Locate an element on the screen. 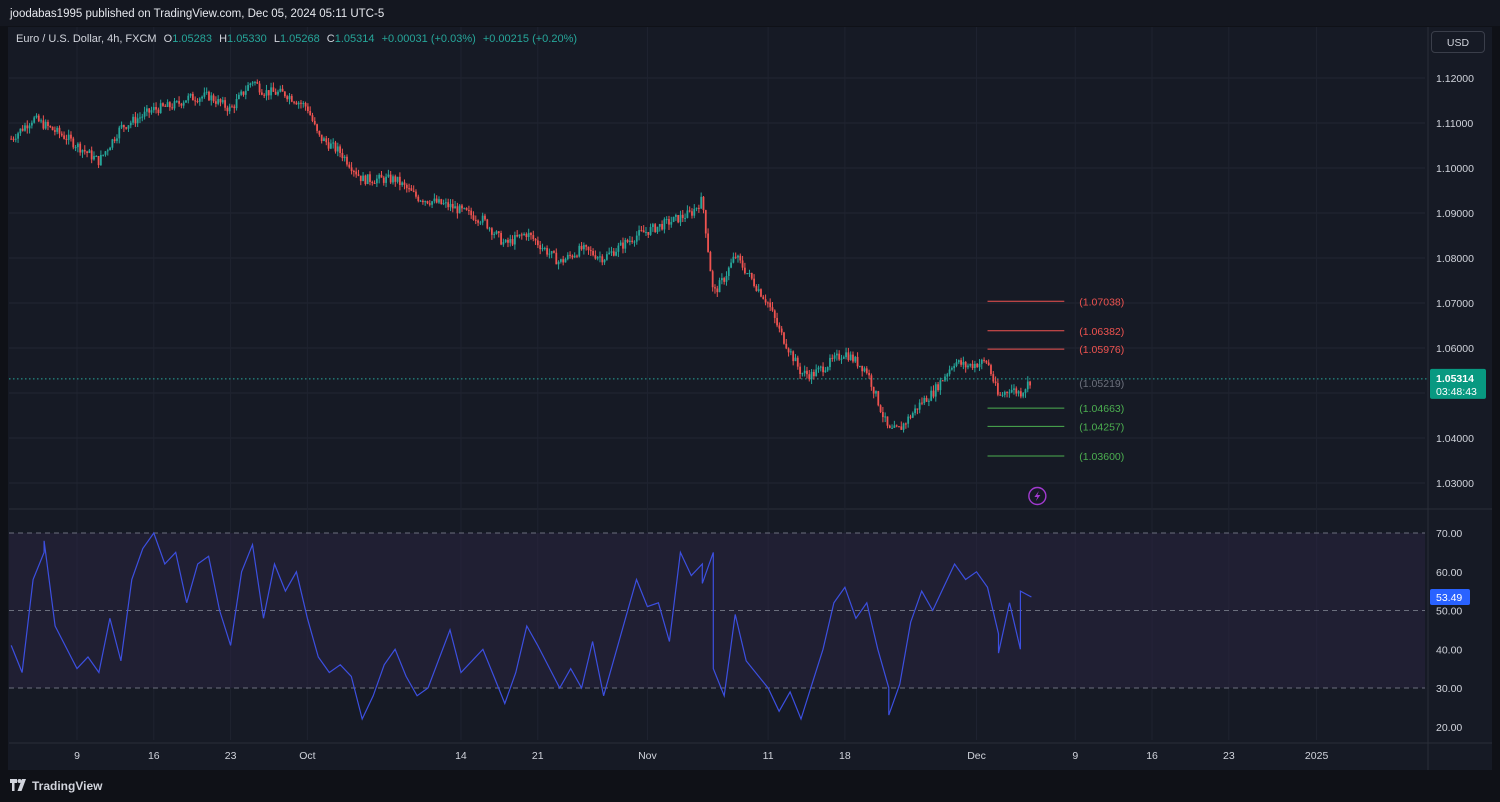  symbol-name: Euro / U.S. Dollar, 4h, FXCM is located at coordinates (86, 39).